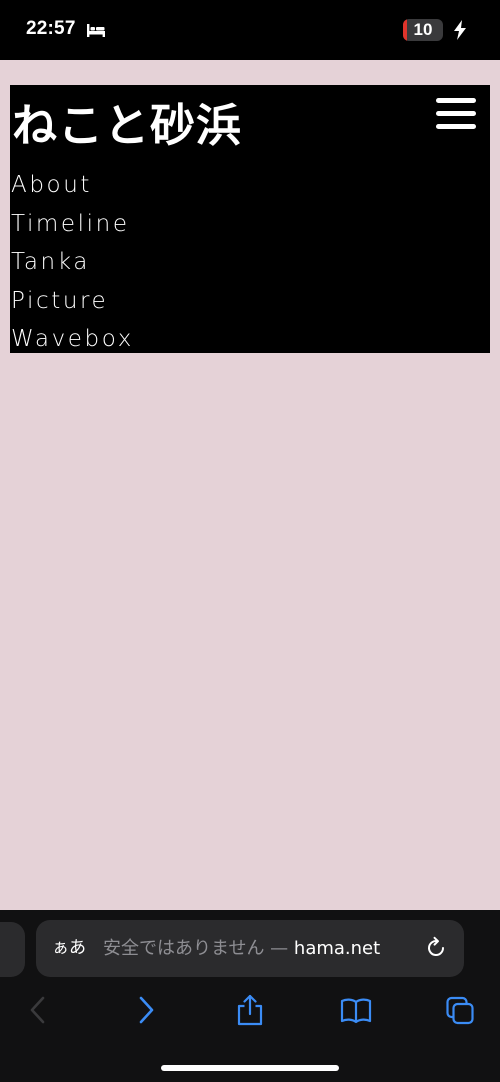  Describe the element at coordinates (12, 949) in the screenshot. I see `previous-tab-preview` at that location.